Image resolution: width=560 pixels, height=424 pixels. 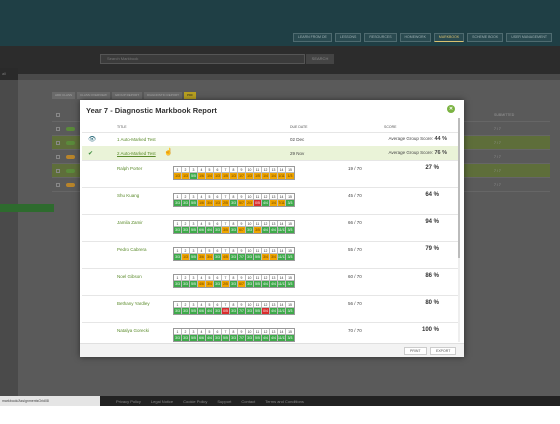 What do you see at coordinates (250, 203) in the screenshot?
I see `question-mark-cell: 2/3` at bounding box center [250, 203].